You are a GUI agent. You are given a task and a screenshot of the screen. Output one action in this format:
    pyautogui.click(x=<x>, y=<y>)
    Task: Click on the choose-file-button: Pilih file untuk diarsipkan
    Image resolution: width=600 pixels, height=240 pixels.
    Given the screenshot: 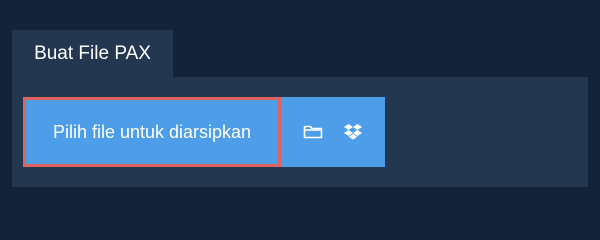 What is the action you would take?
    pyautogui.click(x=152, y=132)
    